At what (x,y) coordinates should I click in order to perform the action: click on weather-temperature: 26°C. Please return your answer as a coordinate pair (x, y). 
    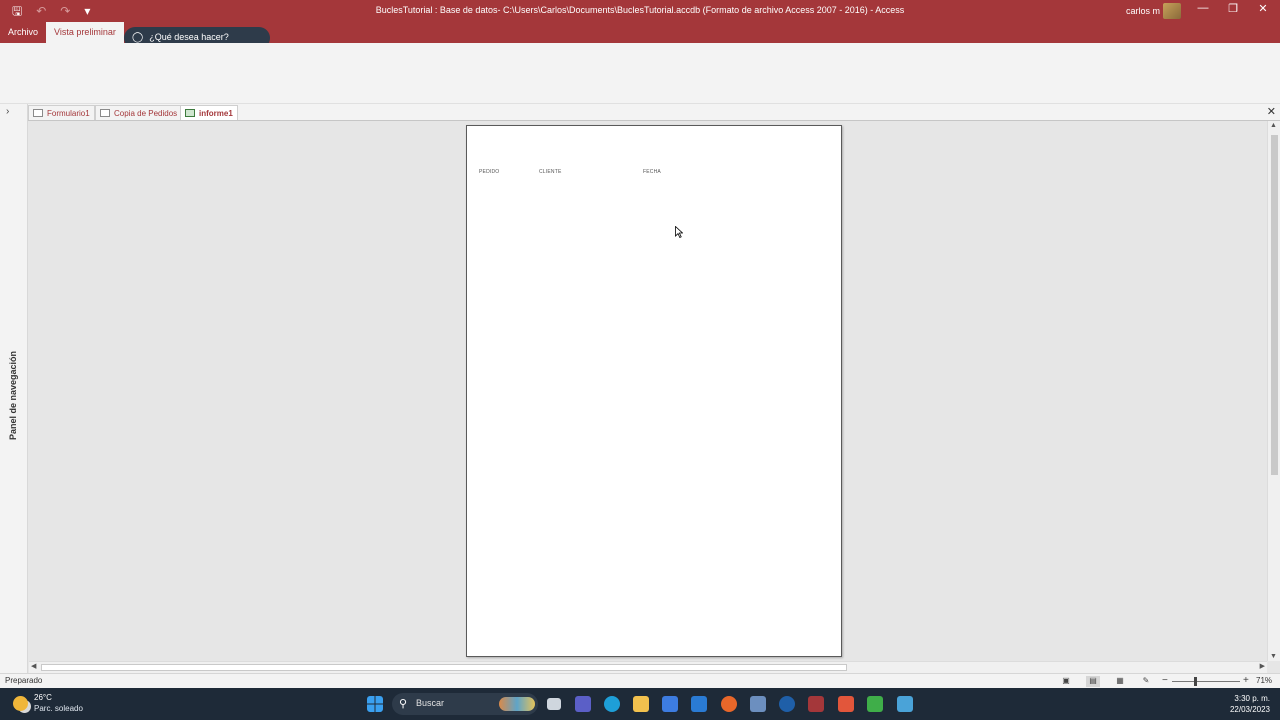
    Looking at the image, I should click on (43, 697).